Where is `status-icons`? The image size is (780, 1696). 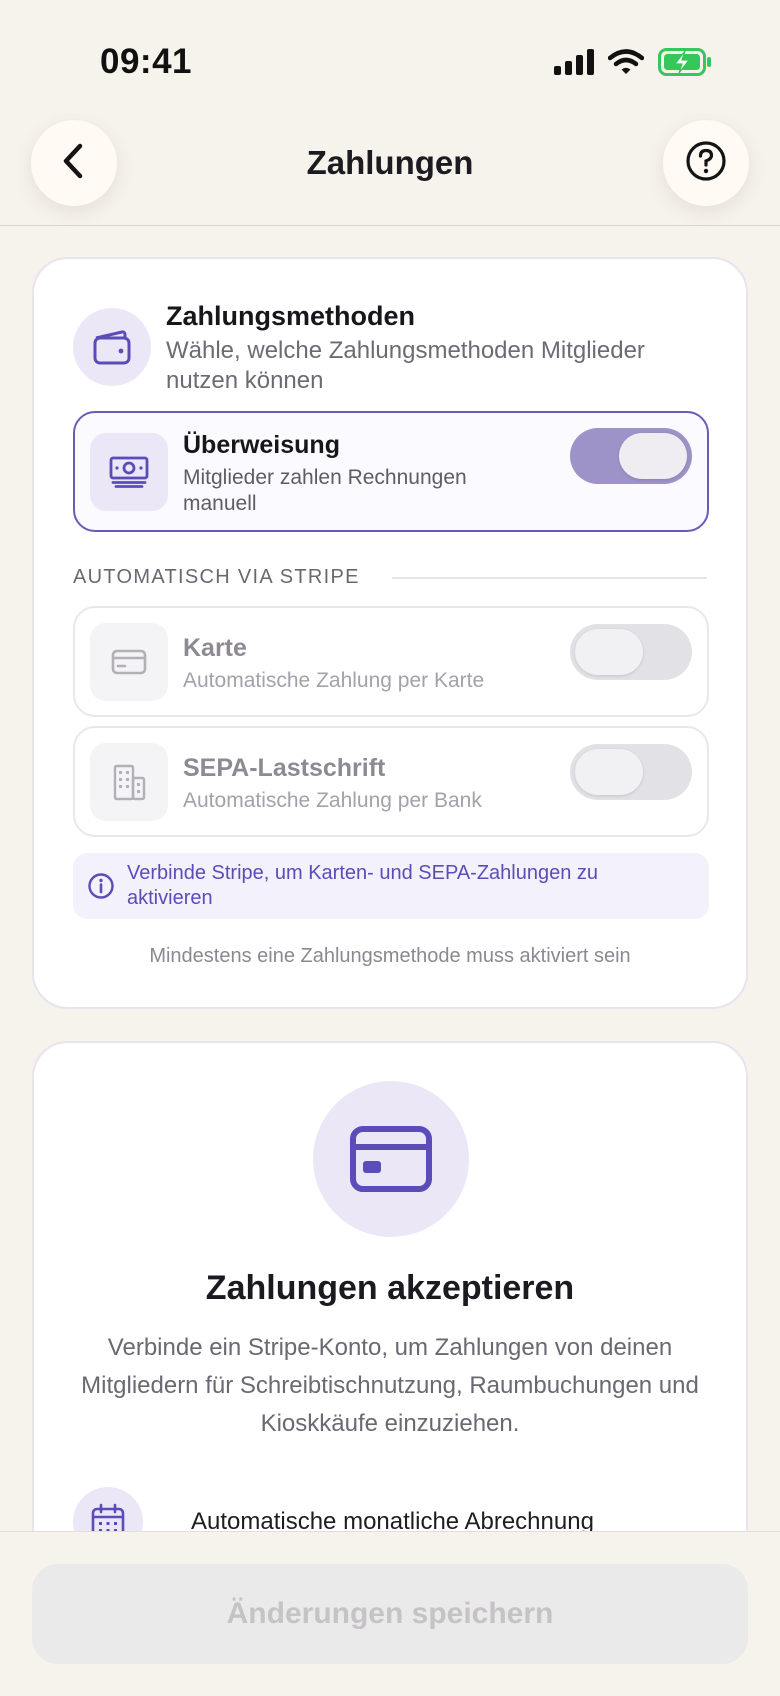 status-icons is located at coordinates (633, 64).